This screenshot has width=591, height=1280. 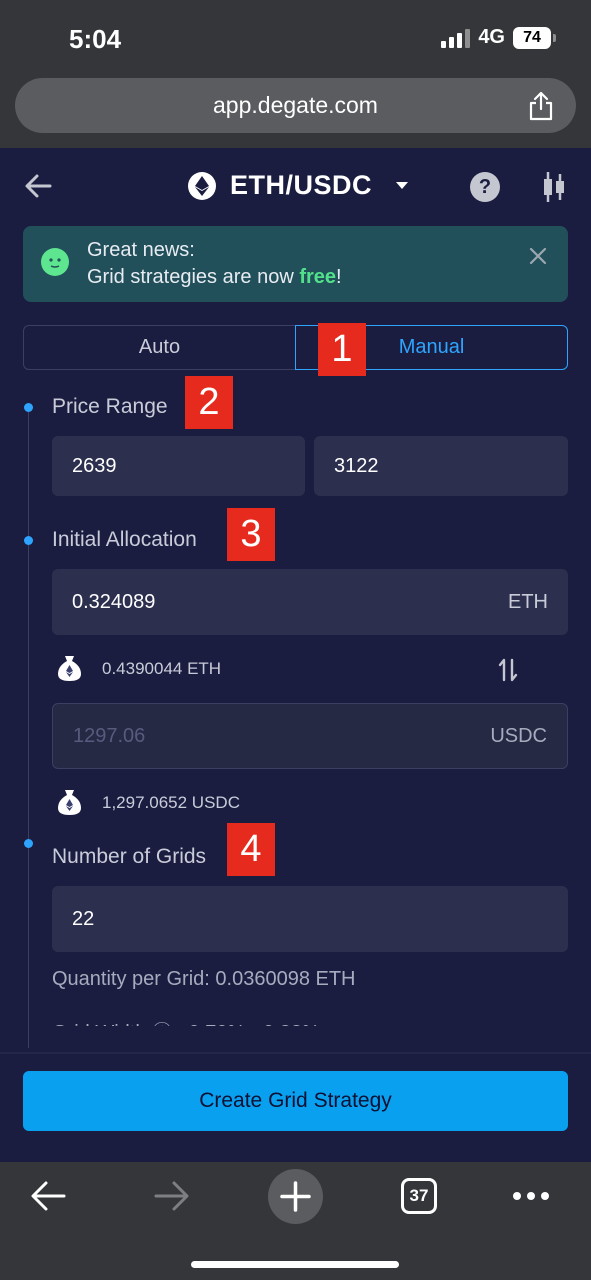 I want to click on grids-input: 22, so click(x=310, y=919).